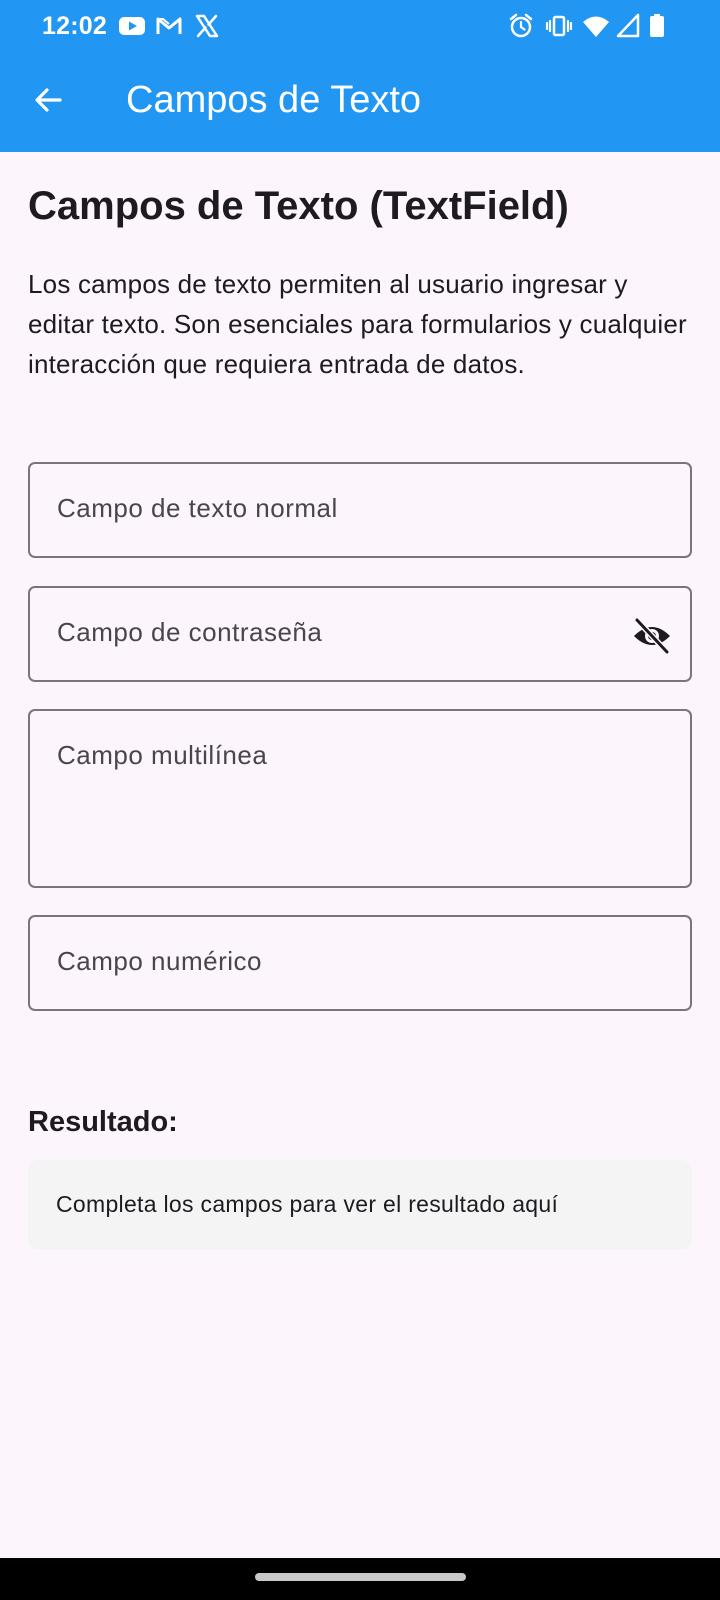 Image resolution: width=720 pixels, height=1600 pixels. What do you see at coordinates (559, 26) in the screenshot?
I see `vibrate-icon` at bounding box center [559, 26].